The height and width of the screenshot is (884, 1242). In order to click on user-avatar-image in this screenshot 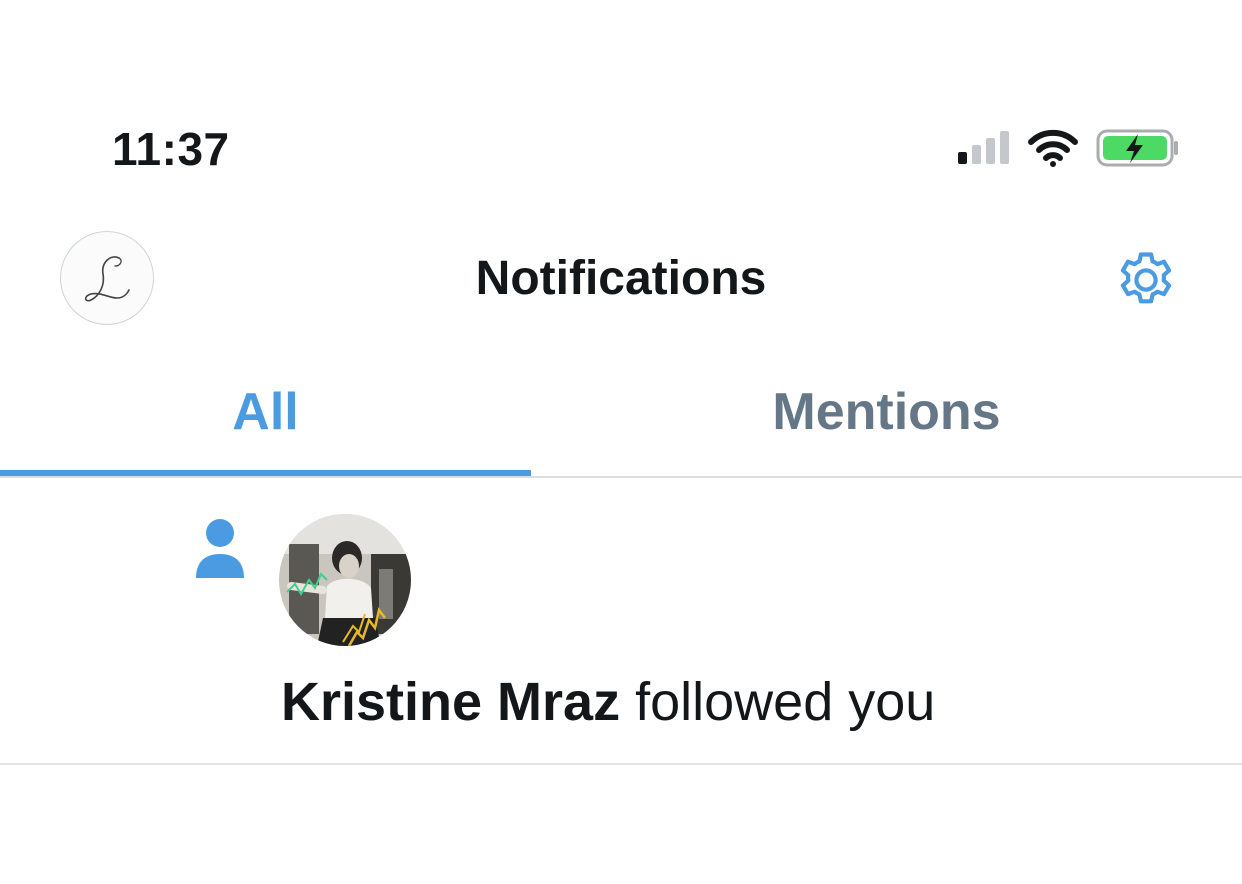, I will do `click(345, 580)`.